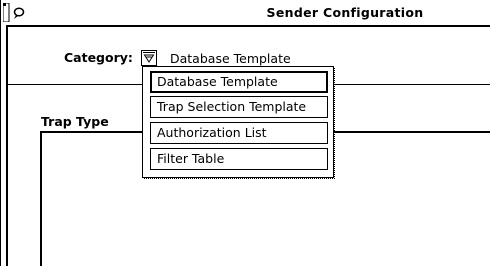  I want to click on window-title: Sender Configuration, so click(345, 12).